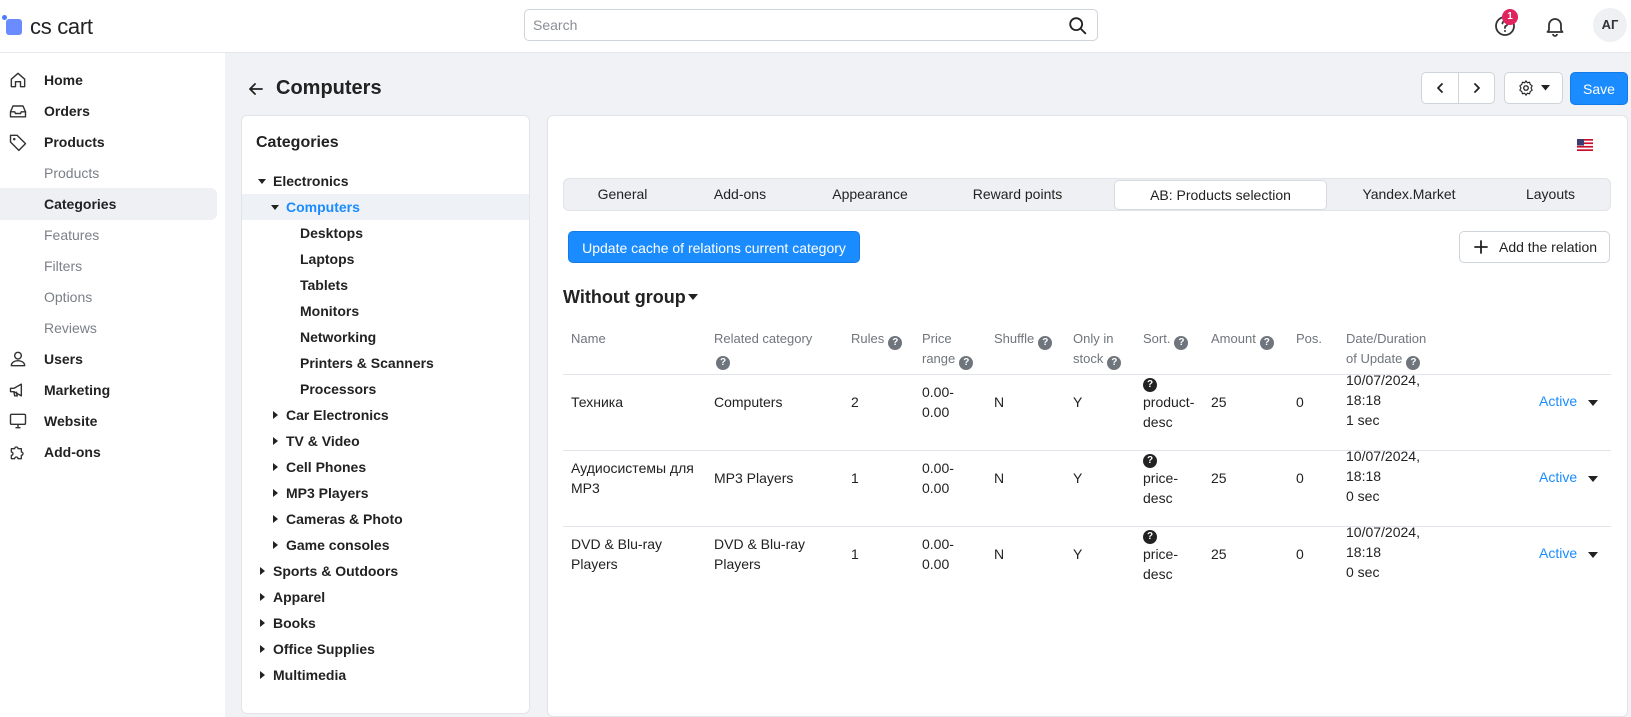 The height and width of the screenshot is (717, 1631). I want to click on us-flag-icon, so click(1585, 145).